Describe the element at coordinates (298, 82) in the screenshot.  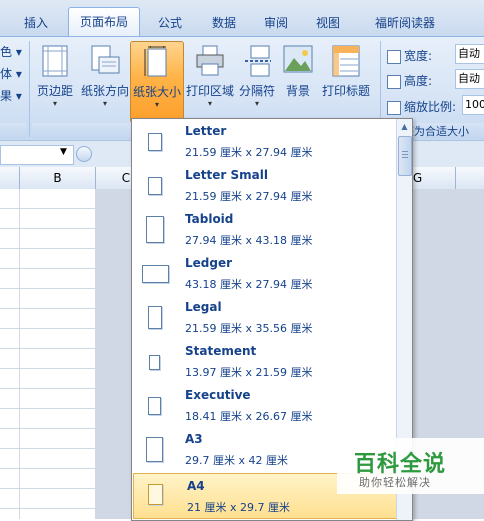
I see `background-button: 背景` at that location.